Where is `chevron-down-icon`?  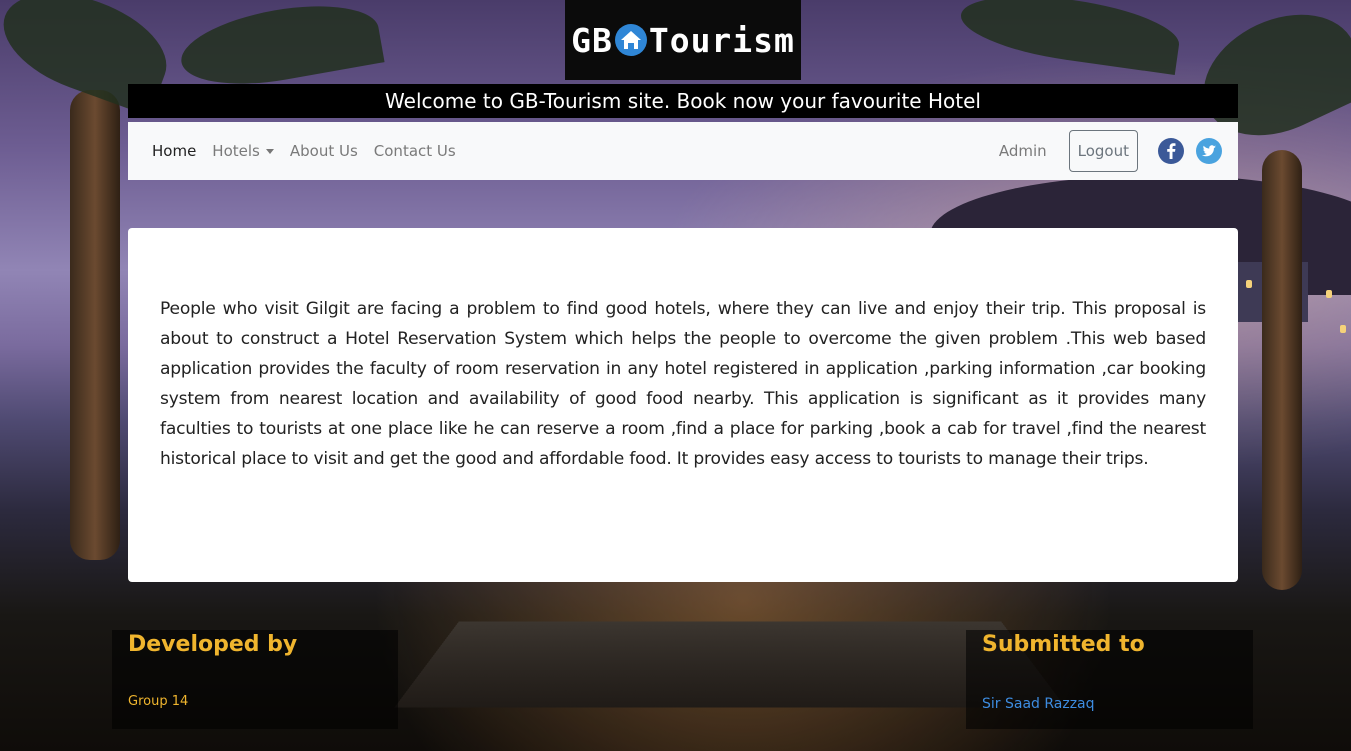
chevron-down-icon is located at coordinates (269, 151).